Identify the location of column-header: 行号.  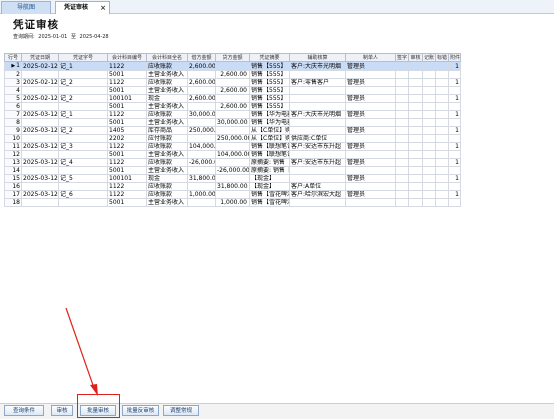
(13, 57).